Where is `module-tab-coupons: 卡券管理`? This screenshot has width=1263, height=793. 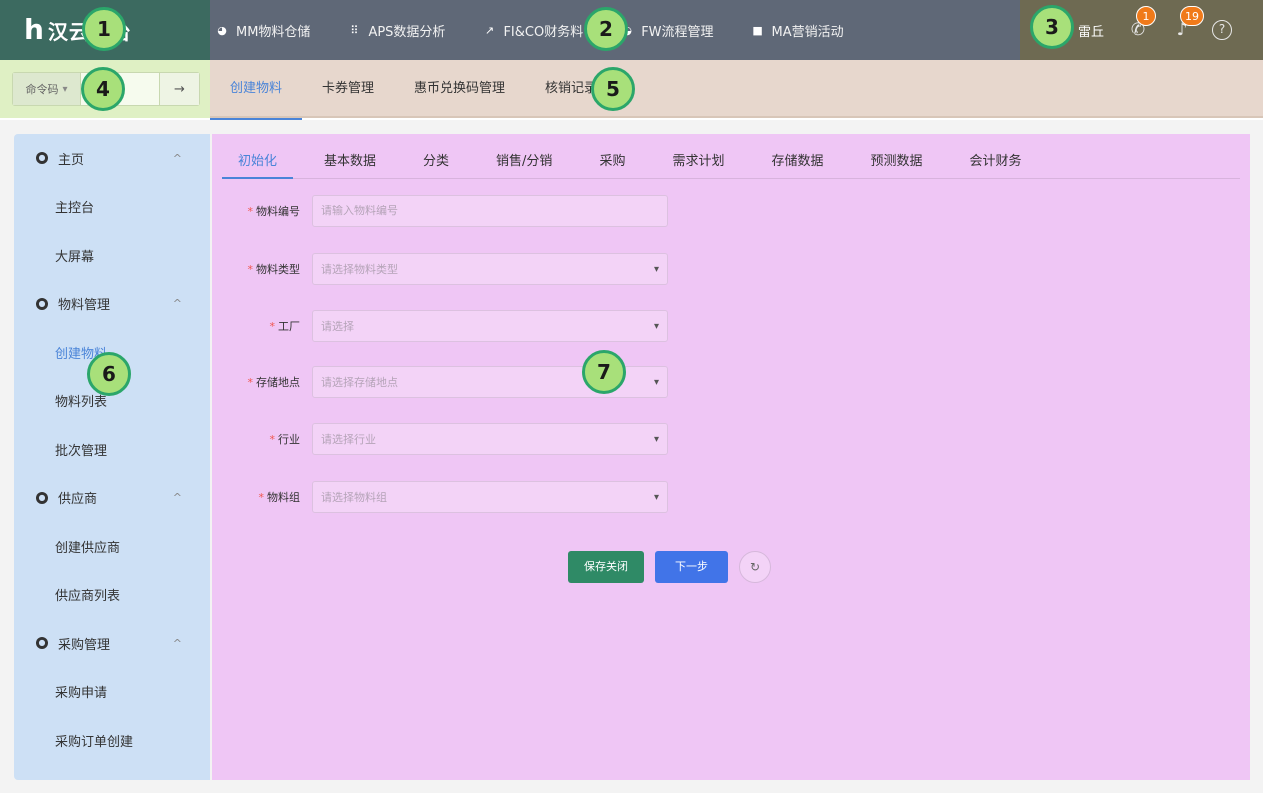
module-tab-coupons: 卡券管理 is located at coordinates (348, 89).